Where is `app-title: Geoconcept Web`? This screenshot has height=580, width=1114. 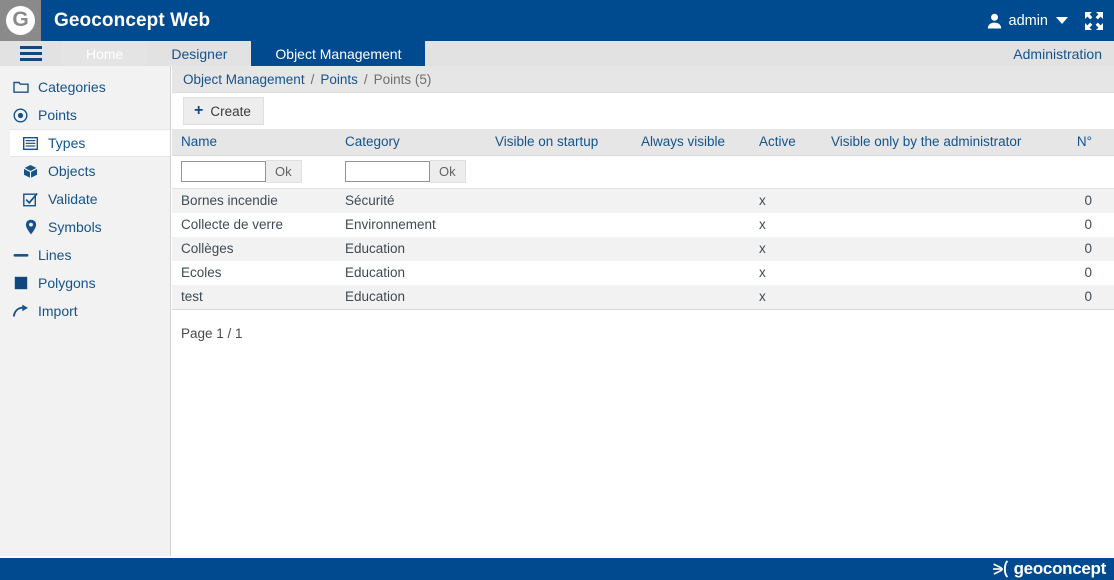 app-title: Geoconcept Web is located at coordinates (132, 20).